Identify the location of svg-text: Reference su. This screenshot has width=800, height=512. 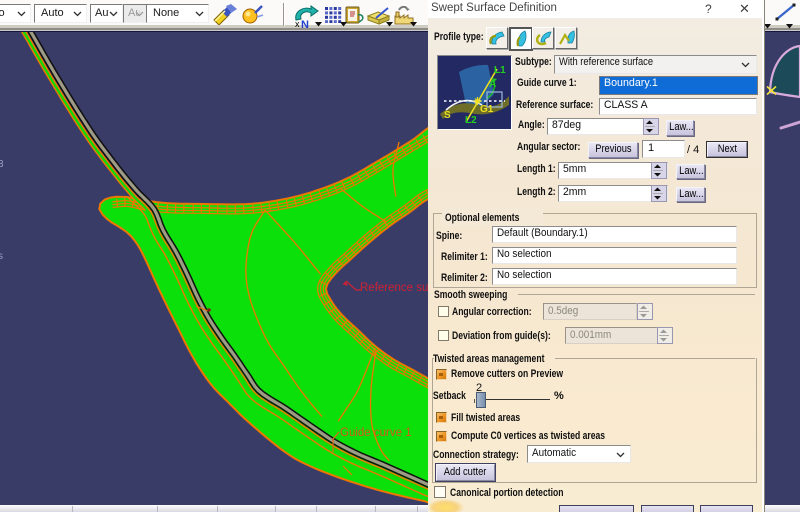
(394, 288).